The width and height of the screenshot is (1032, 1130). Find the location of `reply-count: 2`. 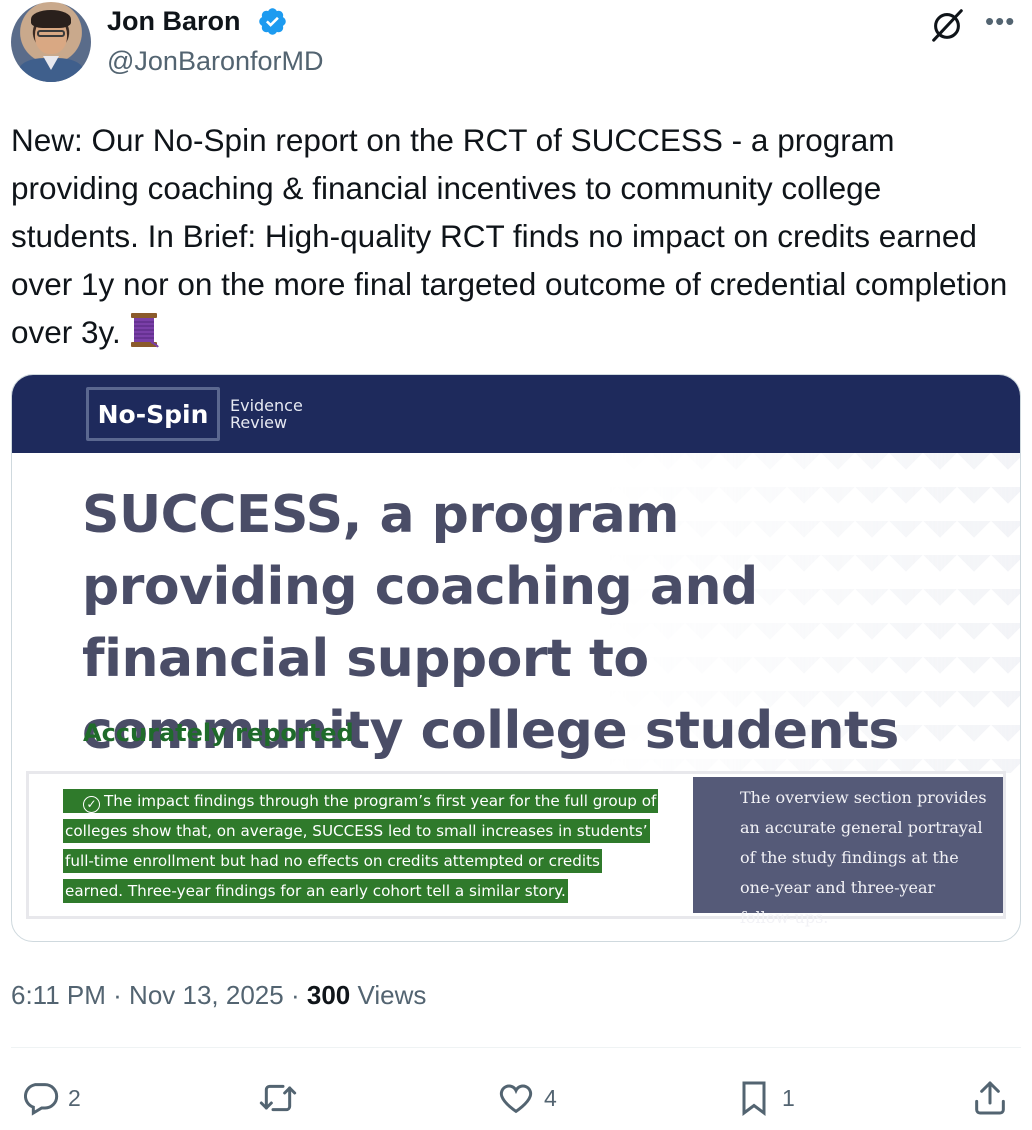

reply-count: 2 is located at coordinates (74, 1097).